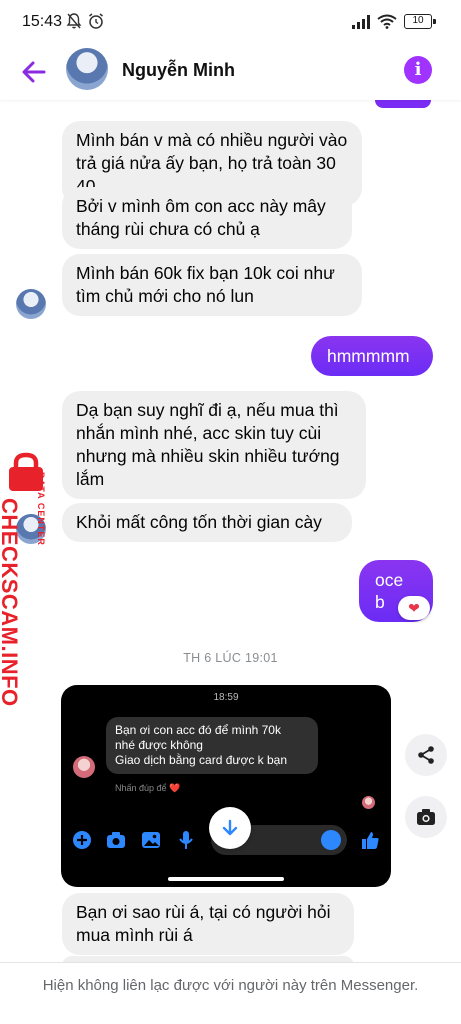 The image size is (461, 1024). What do you see at coordinates (420, 21) in the screenshot?
I see `battery-indicator: 10` at bounding box center [420, 21].